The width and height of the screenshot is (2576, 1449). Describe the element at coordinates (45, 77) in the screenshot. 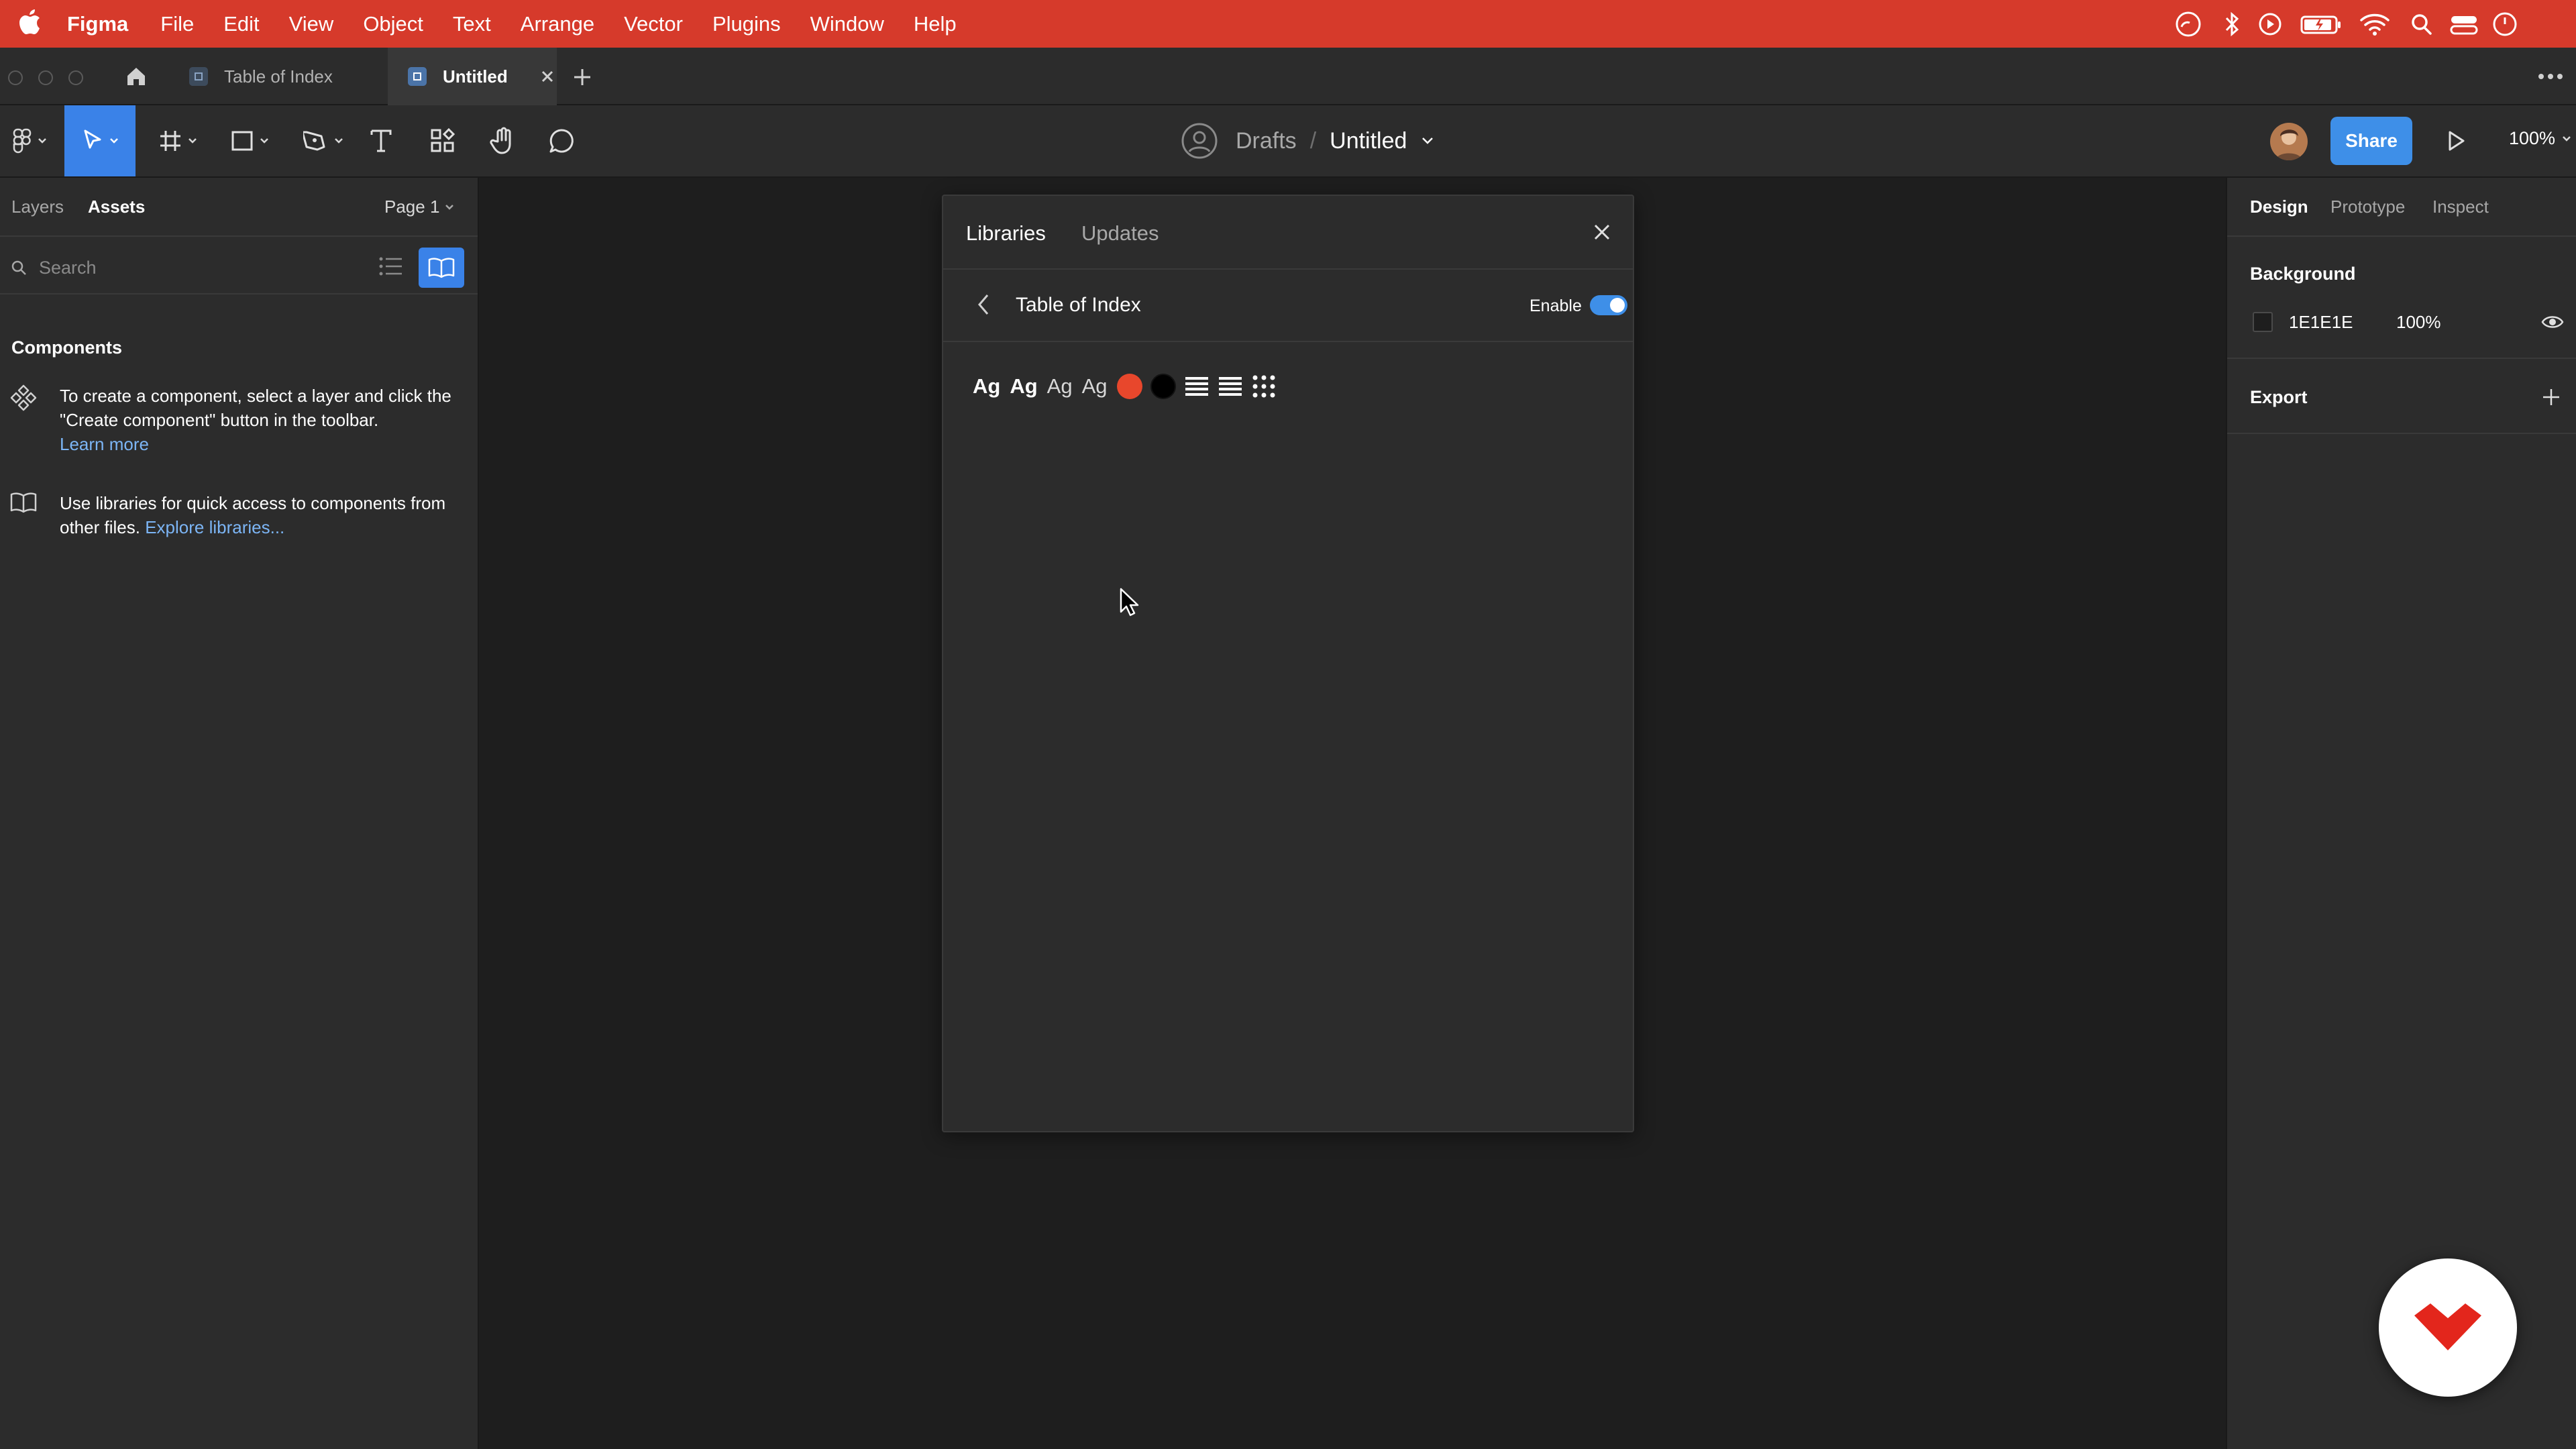

I see `window-minimize-button` at that location.